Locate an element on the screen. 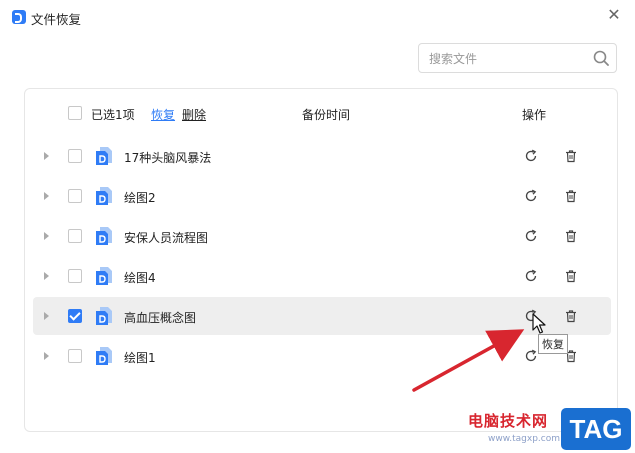  file-name: 绘图2 is located at coordinates (140, 198).